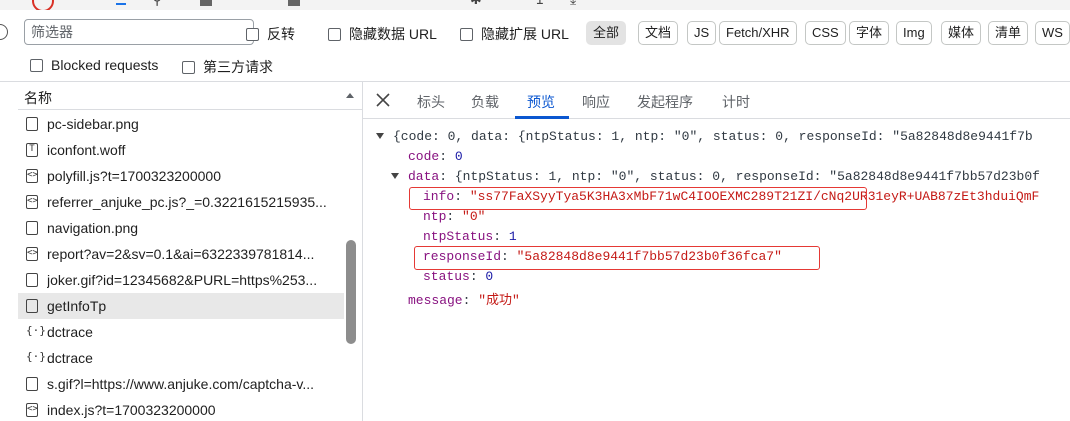  I want to click on blocked-requests-checkbox: Blocked requests, so click(94, 65).